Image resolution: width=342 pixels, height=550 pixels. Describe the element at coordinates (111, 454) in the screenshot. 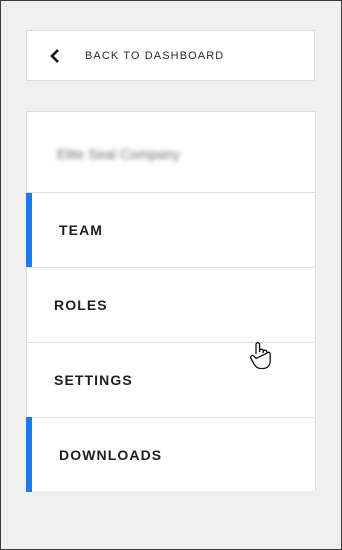

I see `menu-item-label: DOWNLOADS` at that location.